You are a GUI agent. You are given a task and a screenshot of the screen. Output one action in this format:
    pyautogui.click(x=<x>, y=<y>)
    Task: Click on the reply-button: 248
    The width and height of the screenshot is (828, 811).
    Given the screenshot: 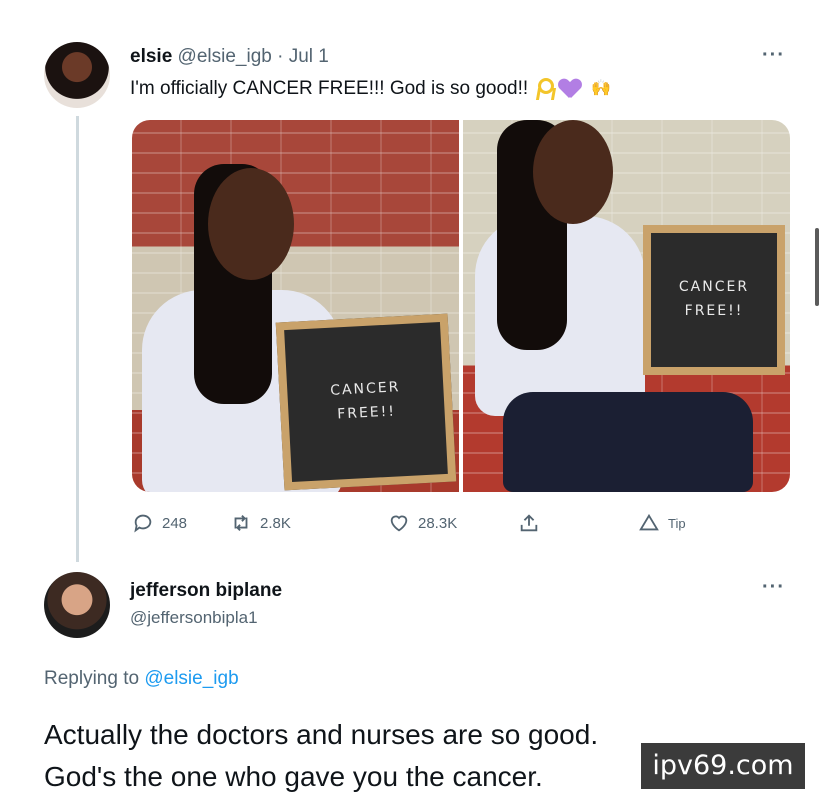 What is the action you would take?
    pyautogui.click(x=159, y=523)
    